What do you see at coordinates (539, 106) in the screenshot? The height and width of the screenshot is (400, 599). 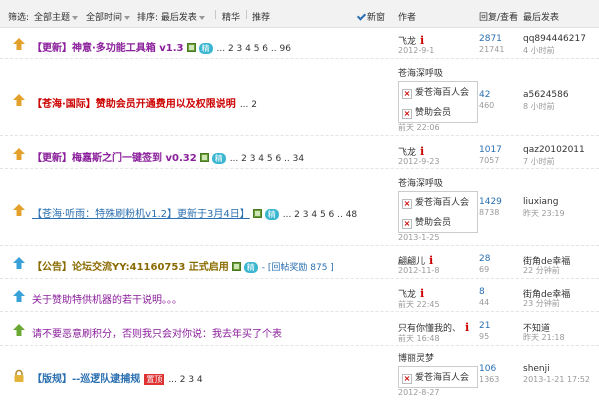 I see `last-post-time: 8 小时前` at bounding box center [539, 106].